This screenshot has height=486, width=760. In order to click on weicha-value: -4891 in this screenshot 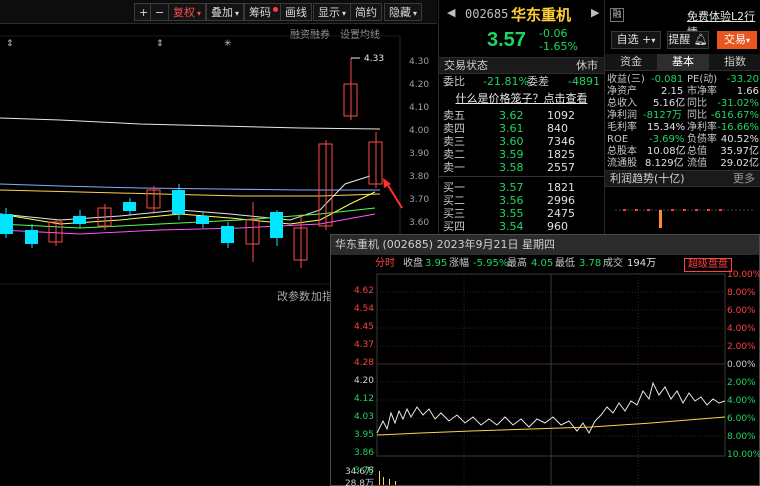, I will do `click(584, 81)`.